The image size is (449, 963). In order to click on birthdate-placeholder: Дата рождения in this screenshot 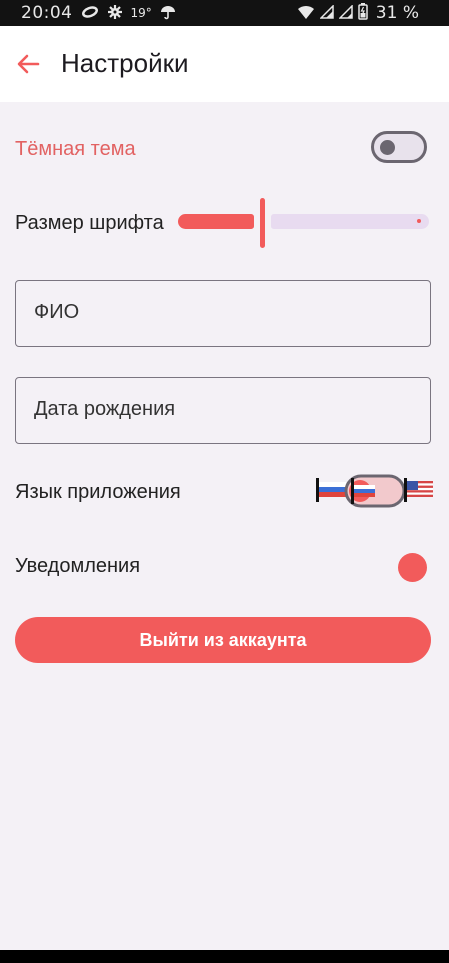, I will do `click(105, 409)`.